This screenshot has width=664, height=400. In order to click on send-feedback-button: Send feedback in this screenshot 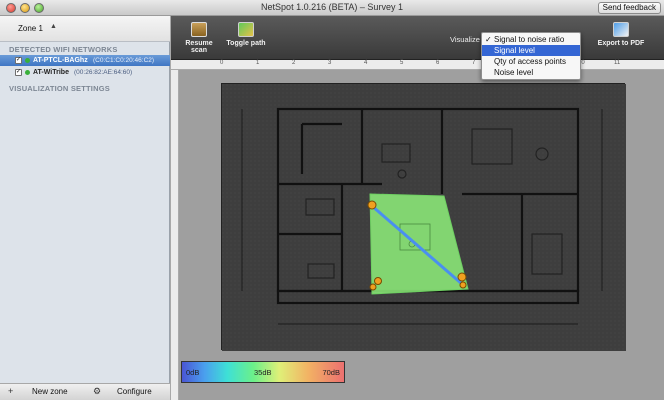, I will do `click(629, 8)`.